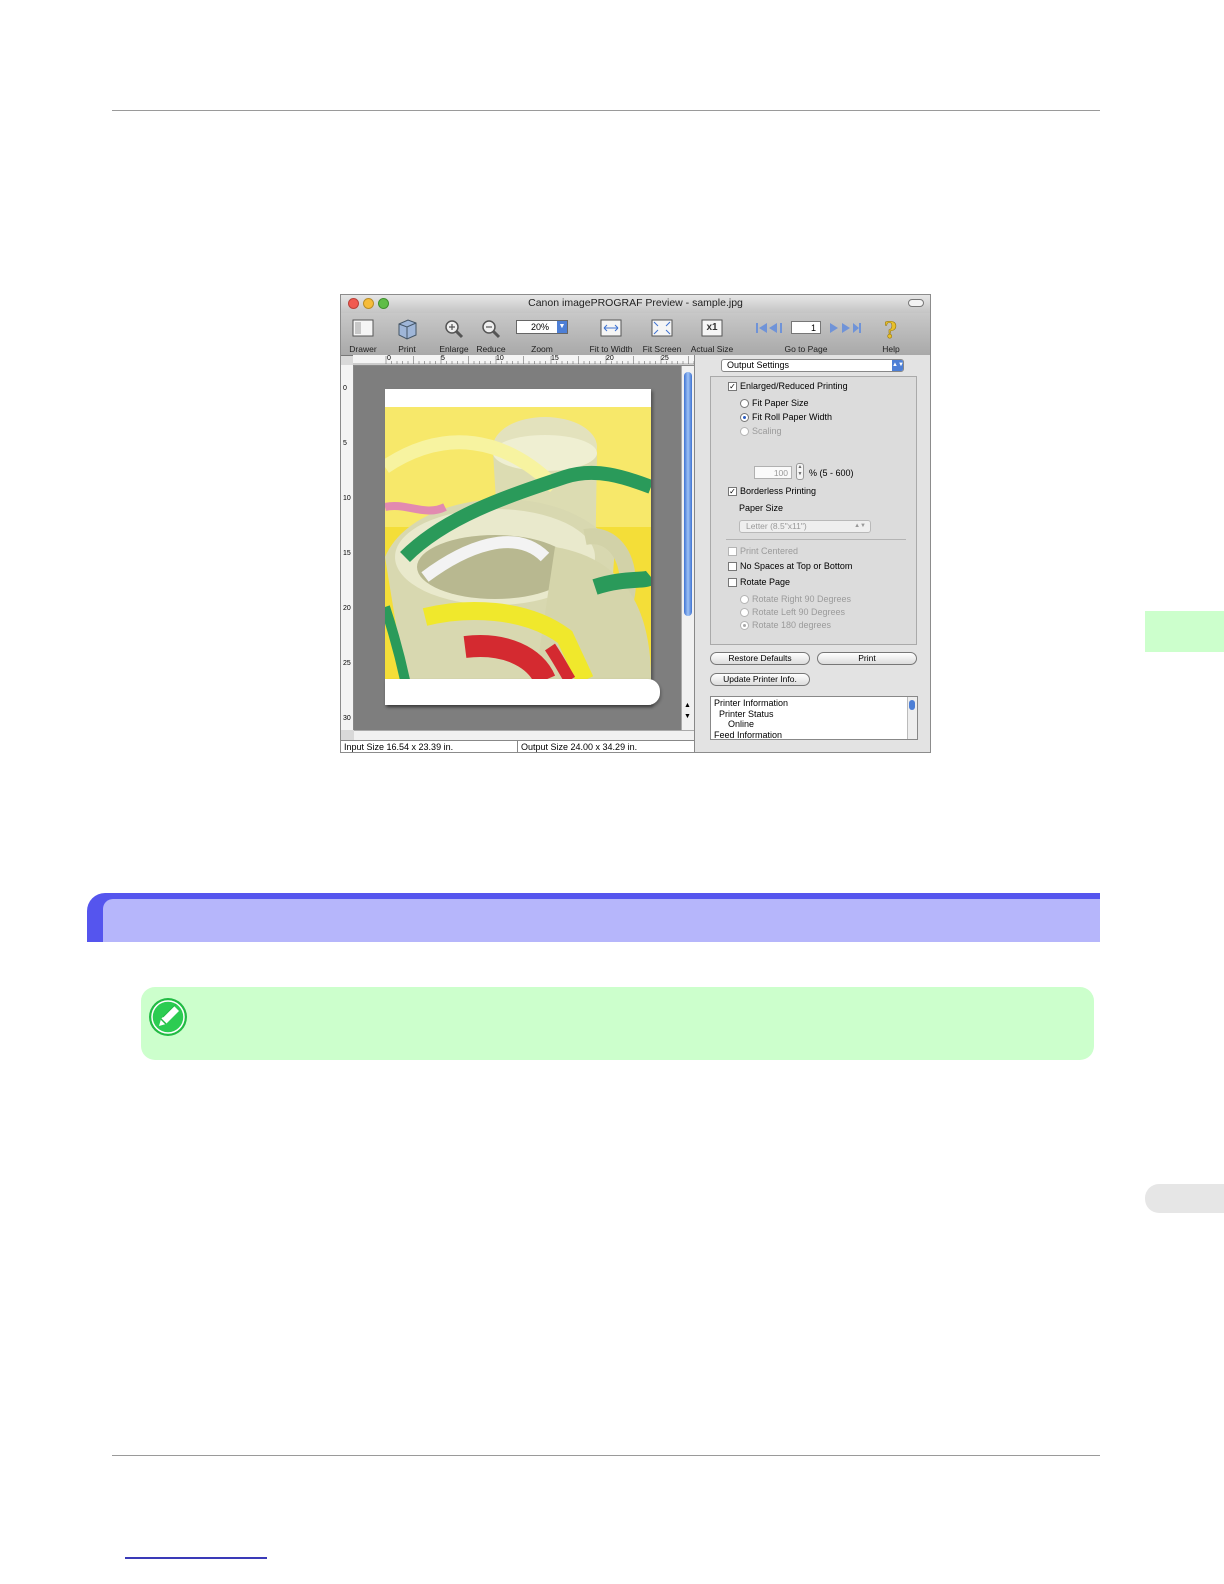 Image resolution: width=1224 pixels, height=1584 pixels. I want to click on title-bar: Canon imagePROGRAF Preview - sample.jpg, so click(635, 304).